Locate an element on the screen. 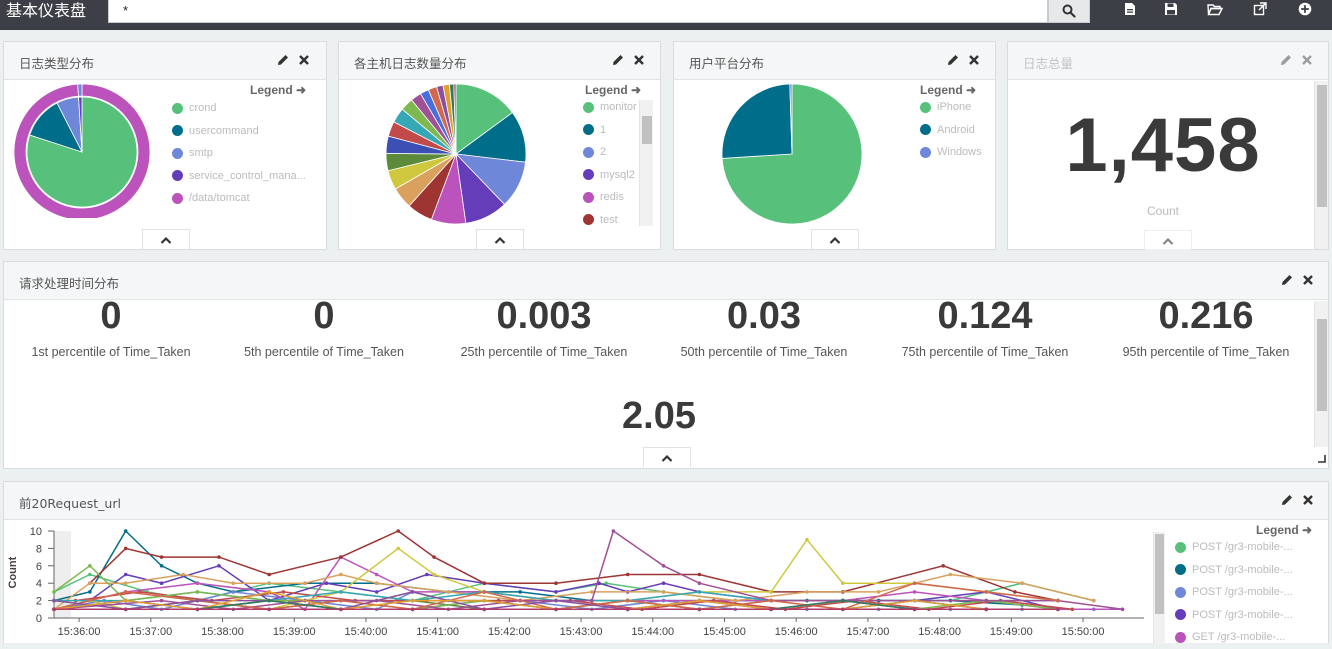  resize-handle-icon is located at coordinates (1321, 458).